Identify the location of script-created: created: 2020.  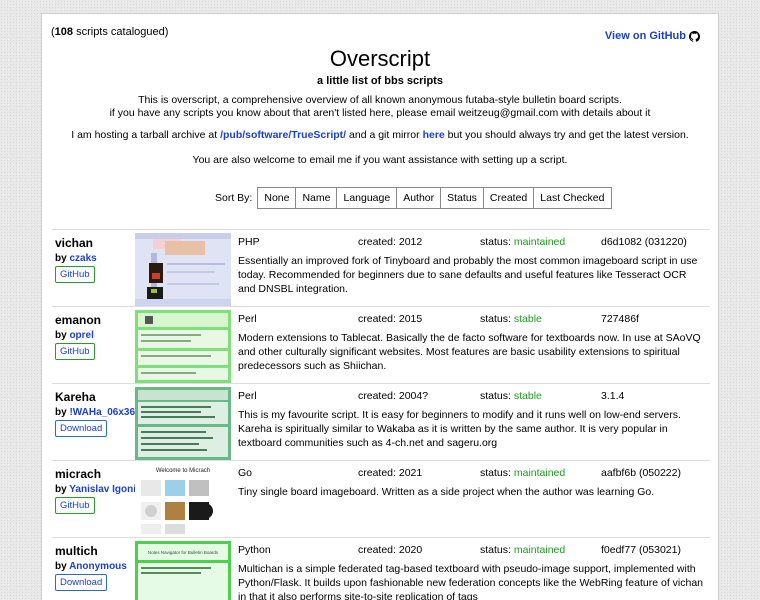
(390, 550).